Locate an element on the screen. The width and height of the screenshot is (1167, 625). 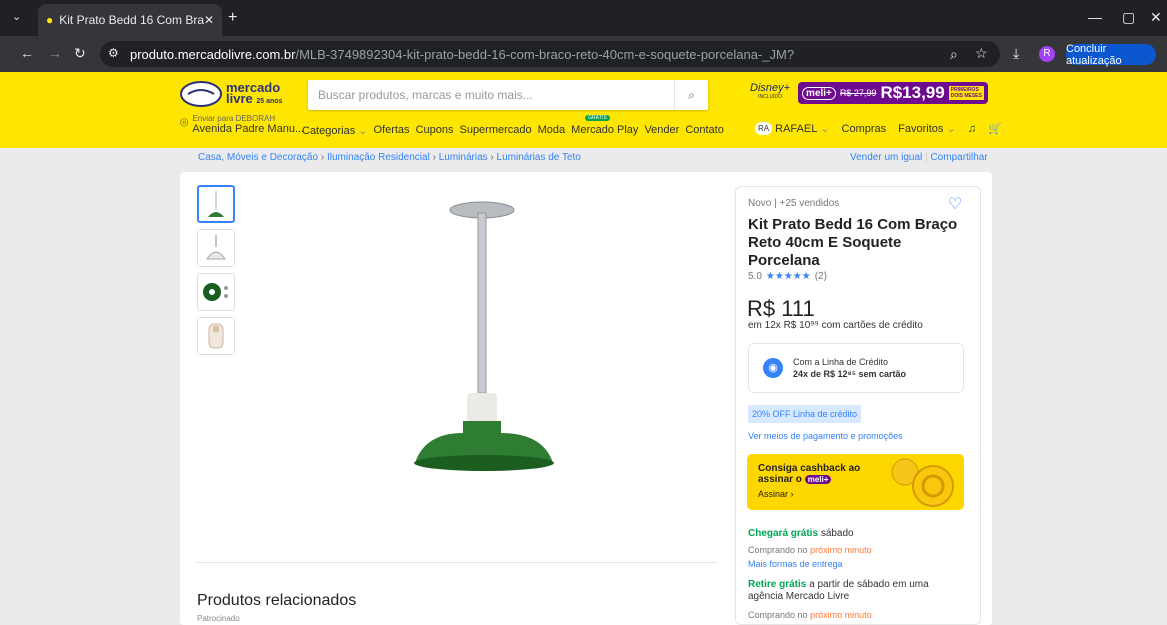
cashback-meli-badge: meli+ is located at coordinates (818, 479).